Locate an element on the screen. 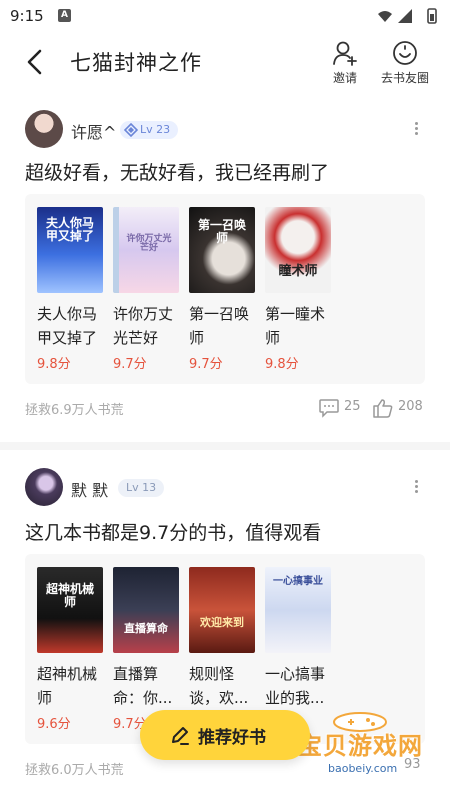 The image size is (450, 800). book-score: 9.6分 is located at coordinates (54, 724).